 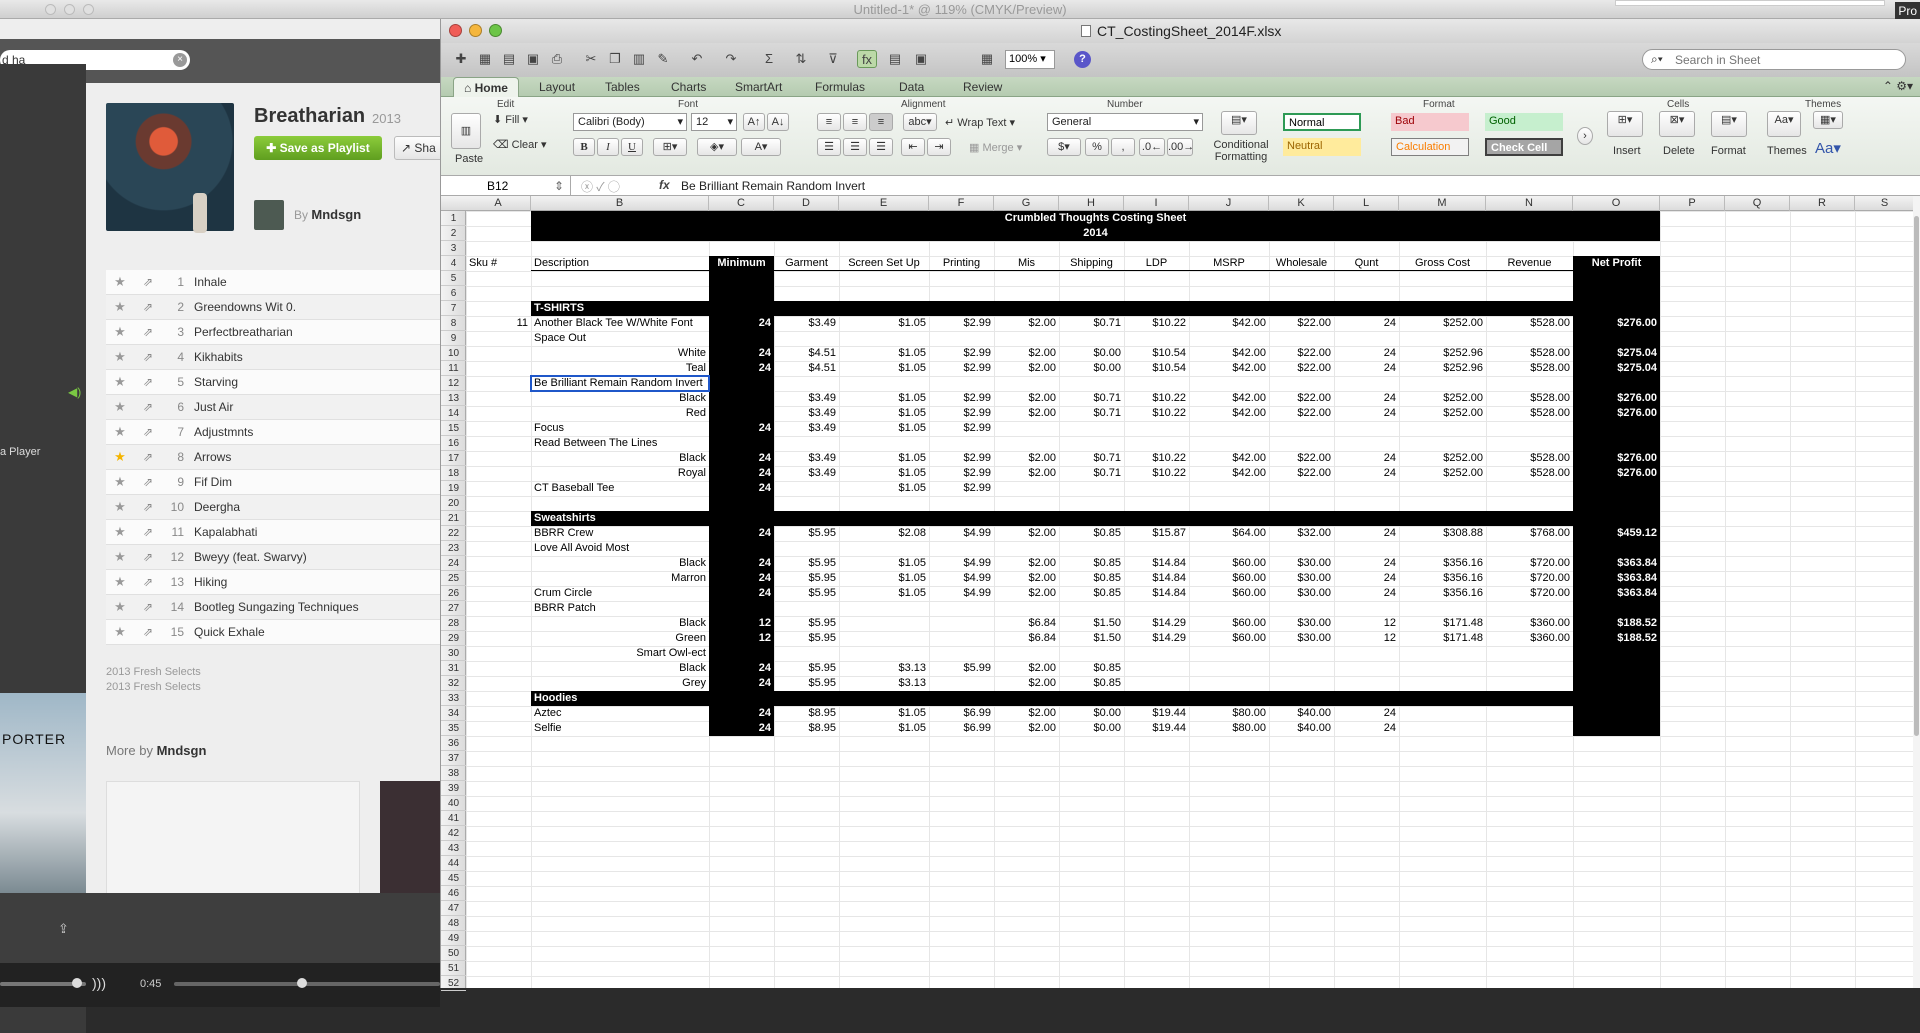 What do you see at coordinates (1091, 368) in the screenshot?
I see `cell-h: $0.00` at bounding box center [1091, 368].